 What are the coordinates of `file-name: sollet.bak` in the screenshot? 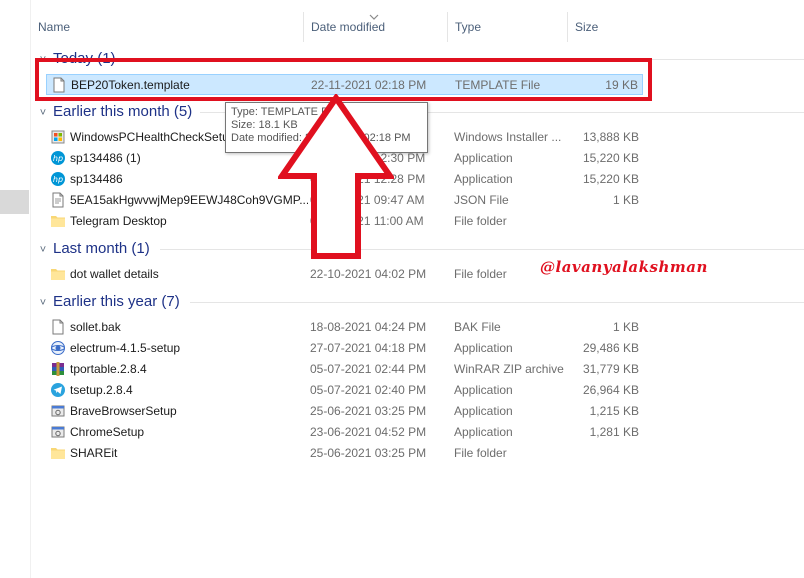 It's located at (95, 327).